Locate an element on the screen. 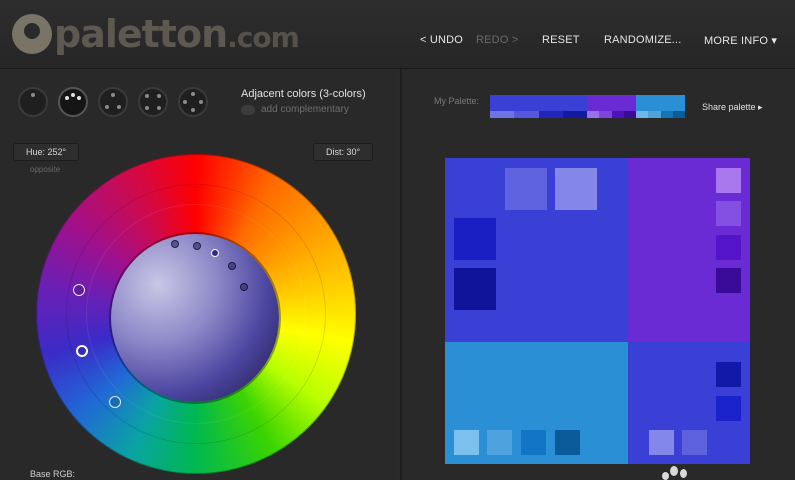 This screenshot has height=480, width=795. mono-mode-button is located at coordinates (33, 102).